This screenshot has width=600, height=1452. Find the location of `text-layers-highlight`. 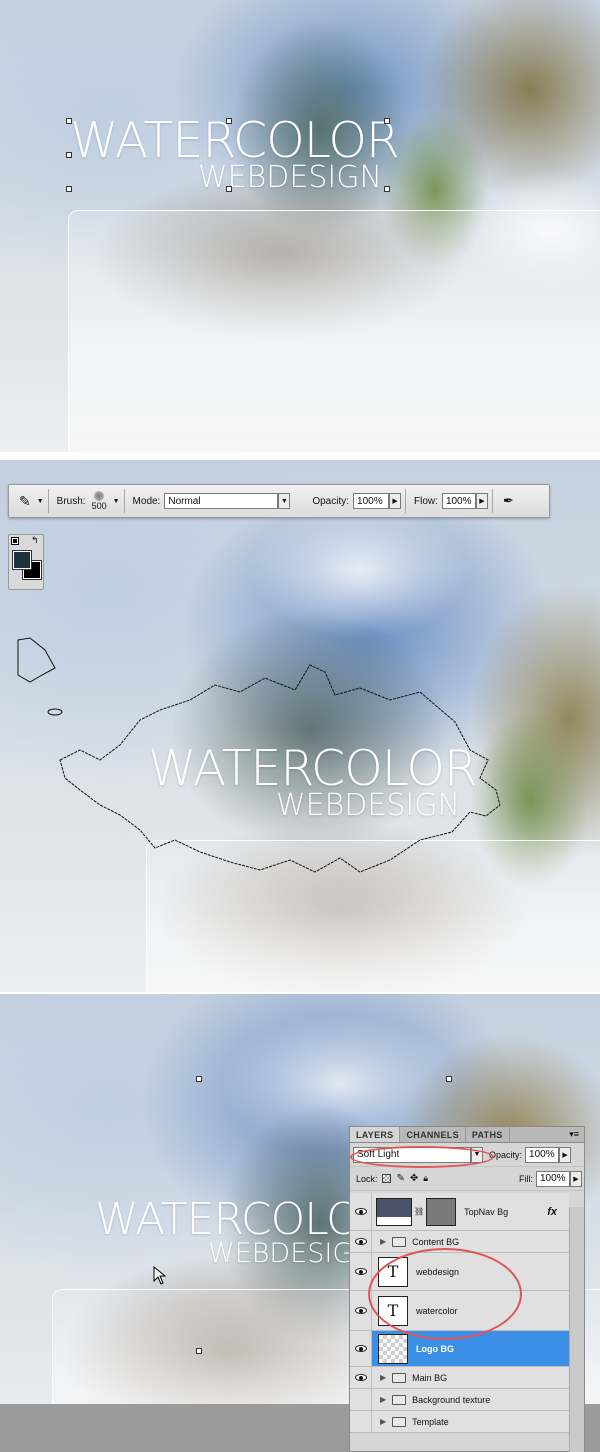

text-layers-highlight is located at coordinates (445, 1294).